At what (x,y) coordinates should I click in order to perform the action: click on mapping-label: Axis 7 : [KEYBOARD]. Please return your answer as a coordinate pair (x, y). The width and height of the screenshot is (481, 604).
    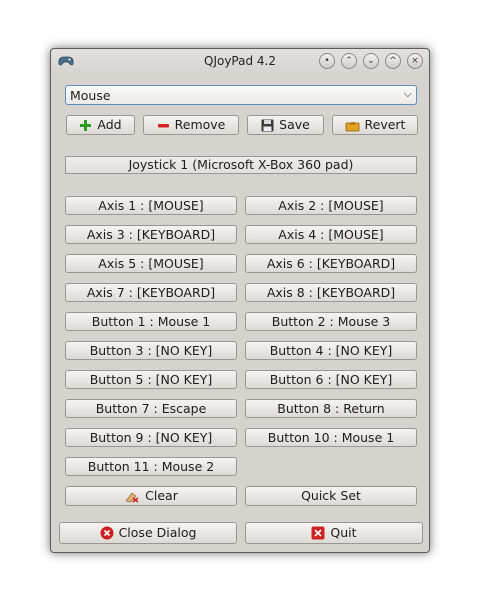
    Looking at the image, I should click on (151, 292).